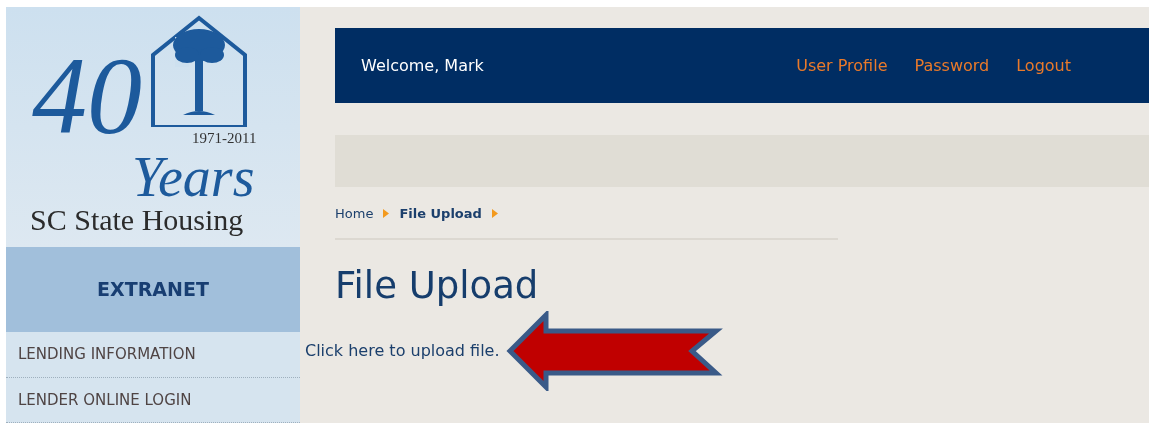 The image size is (1149, 423). Describe the element at coordinates (137, 220) in the screenshot. I see `organization-name: SC State Housing` at that location.